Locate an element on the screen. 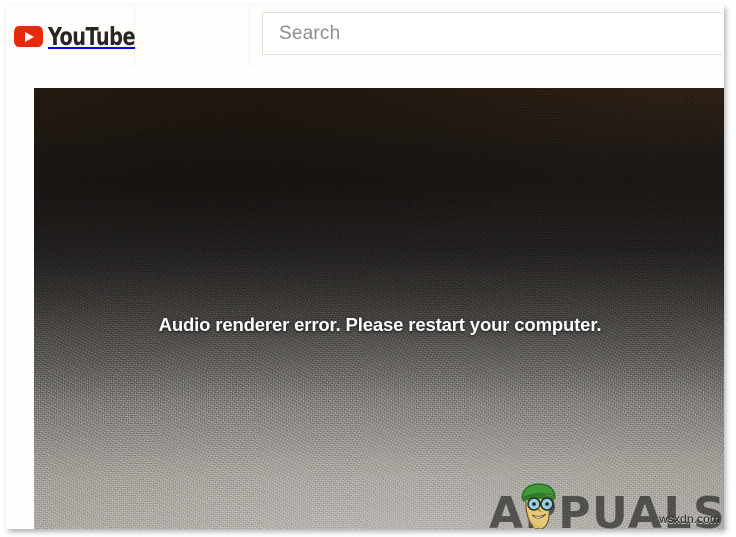  youtube-logo: YouTube is located at coordinates (81, 36).